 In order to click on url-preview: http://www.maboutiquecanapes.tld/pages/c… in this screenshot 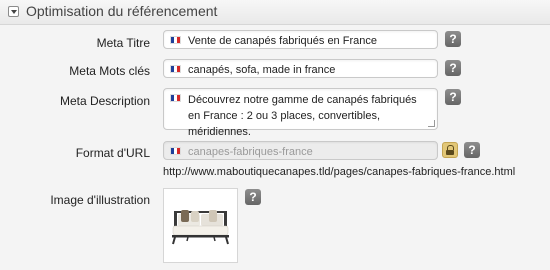, I will do `click(339, 172)`.